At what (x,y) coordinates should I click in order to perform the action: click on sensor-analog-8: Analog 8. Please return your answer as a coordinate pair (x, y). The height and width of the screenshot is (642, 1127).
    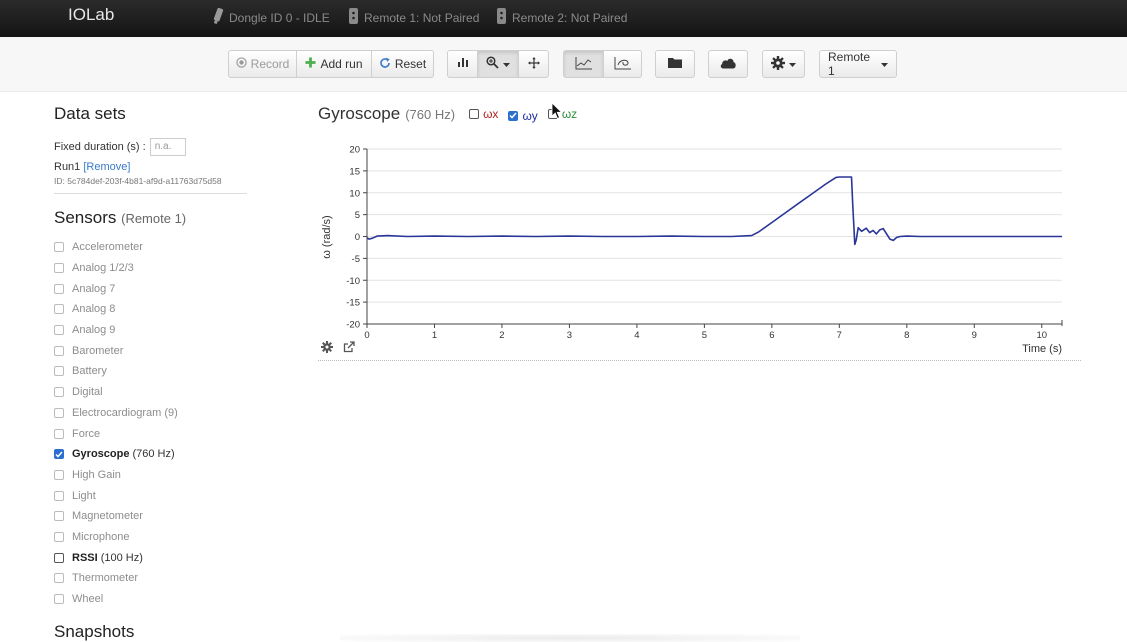
    Looking at the image, I should click on (151, 309).